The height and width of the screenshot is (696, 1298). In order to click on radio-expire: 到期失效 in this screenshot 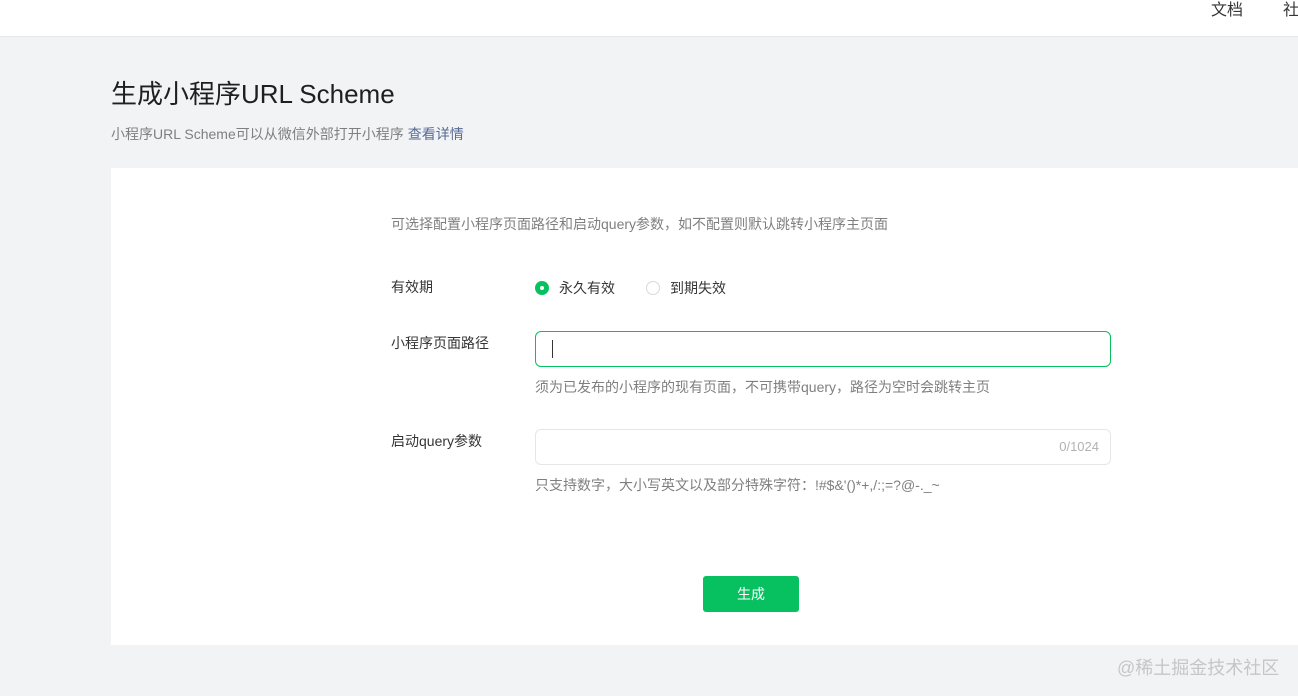, I will do `click(686, 288)`.